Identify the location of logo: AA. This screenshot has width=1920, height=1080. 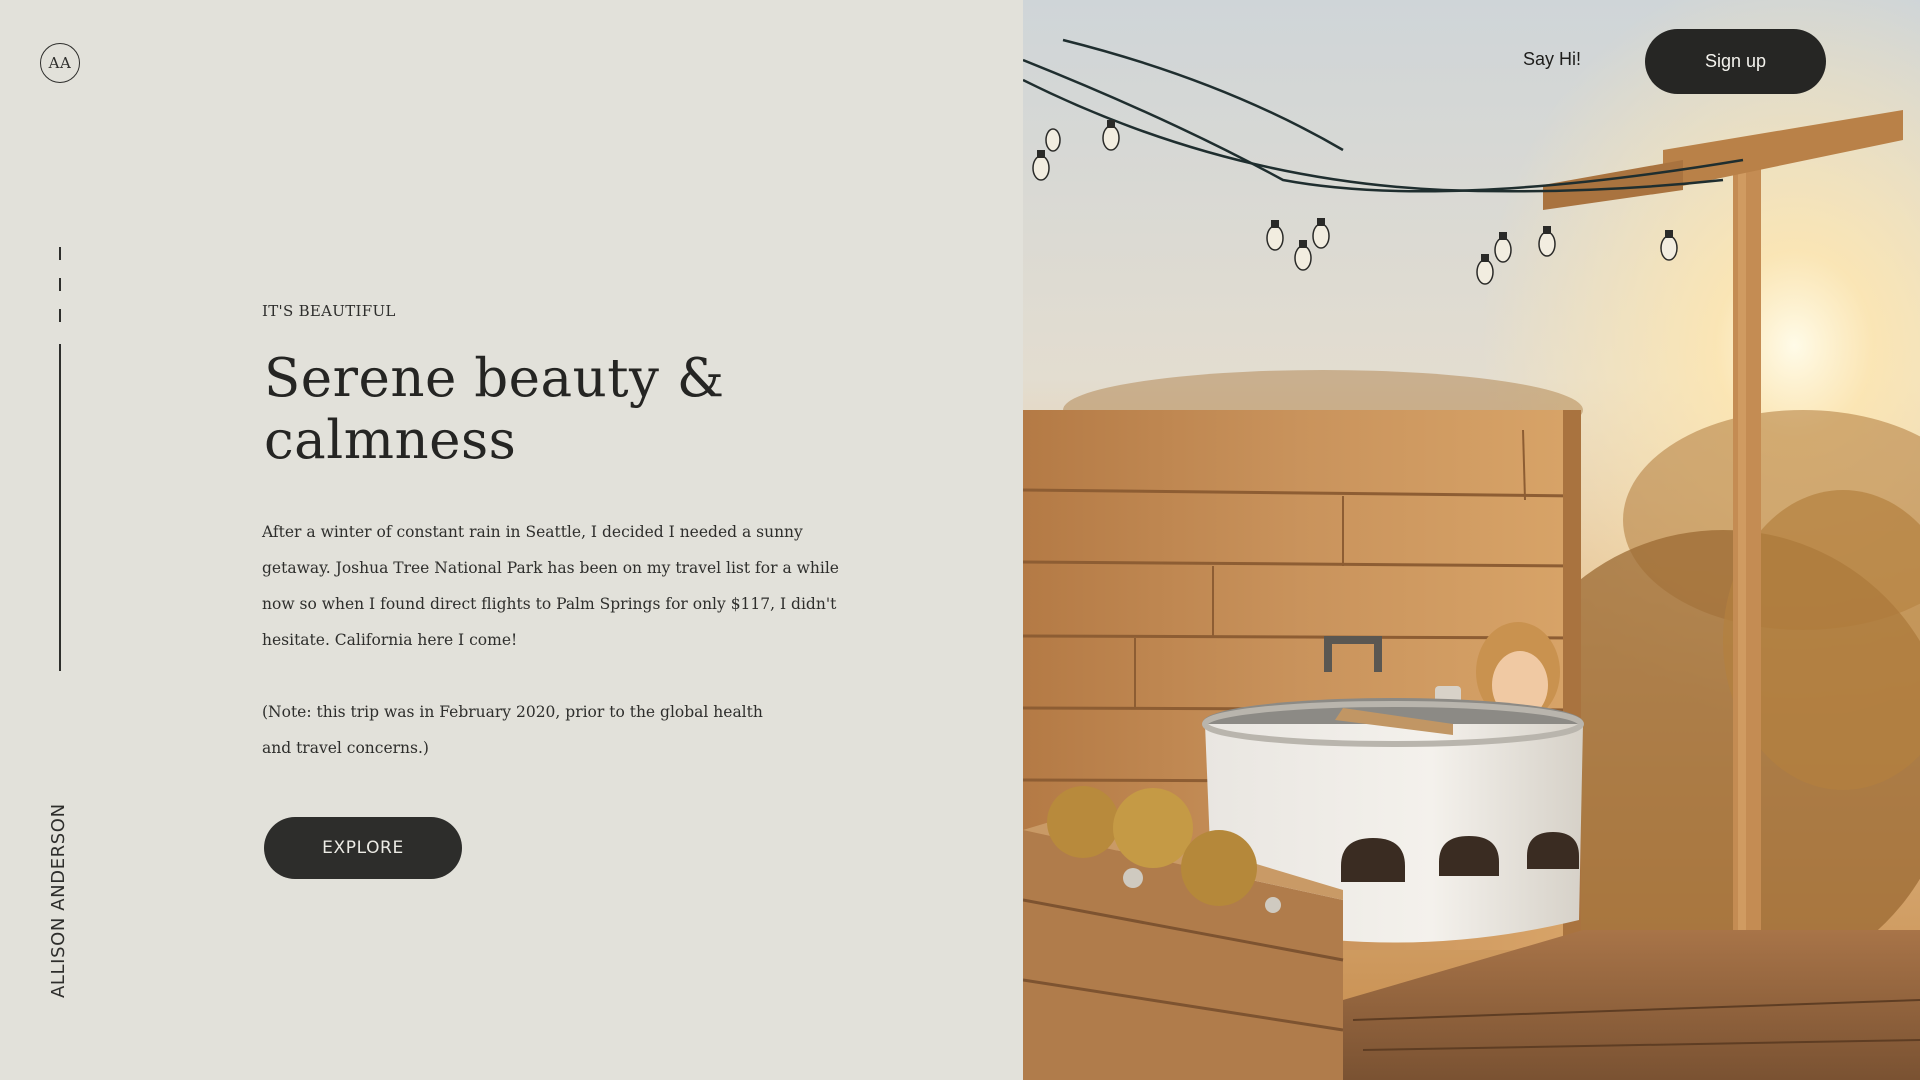
(60, 63).